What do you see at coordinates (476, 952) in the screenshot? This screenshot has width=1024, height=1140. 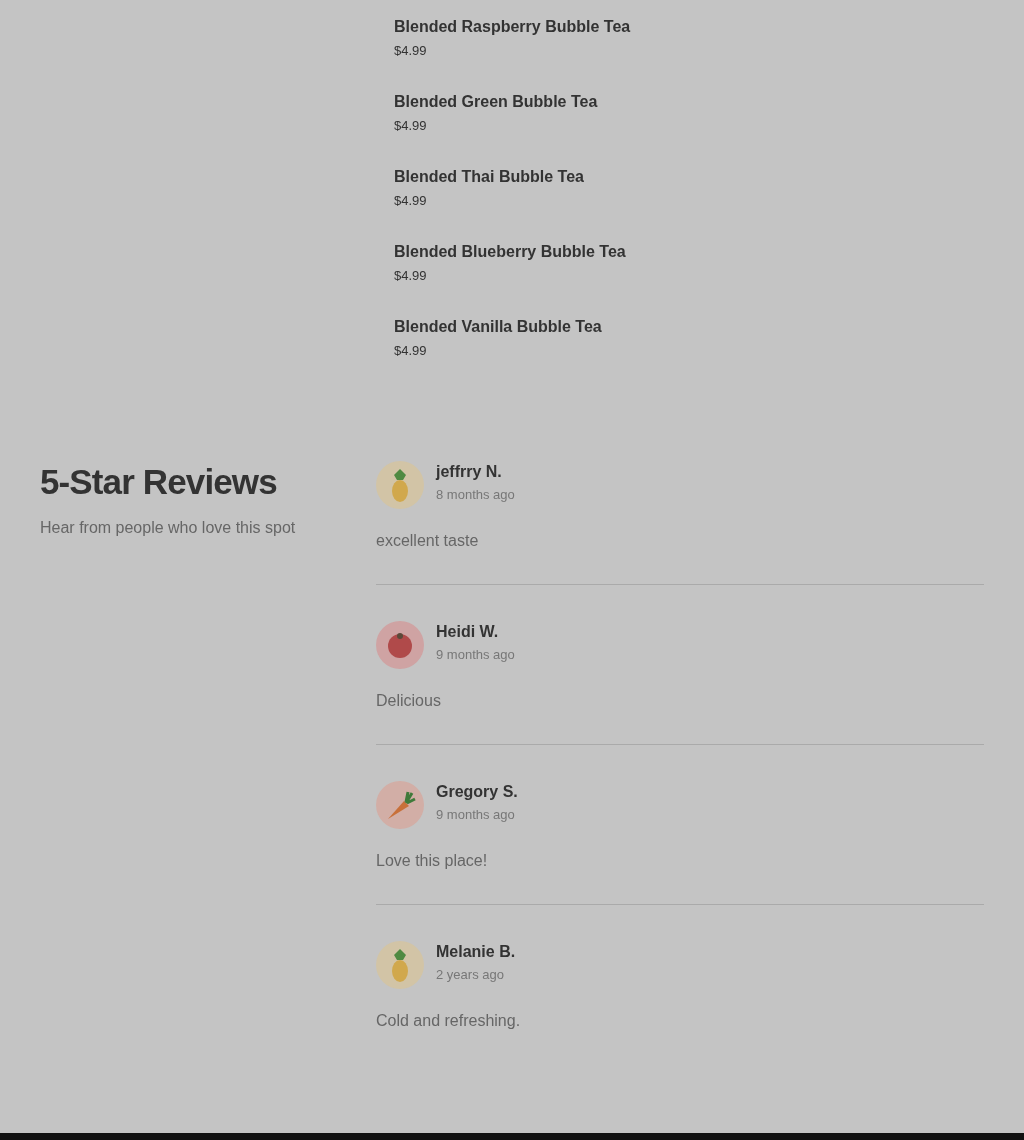 I see `reviewer-name: Melanie B.` at bounding box center [476, 952].